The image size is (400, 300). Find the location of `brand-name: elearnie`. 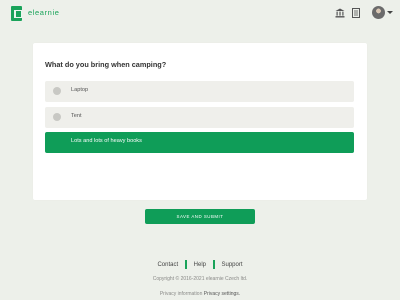

brand-name: elearnie is located at coordinates (44, 12).